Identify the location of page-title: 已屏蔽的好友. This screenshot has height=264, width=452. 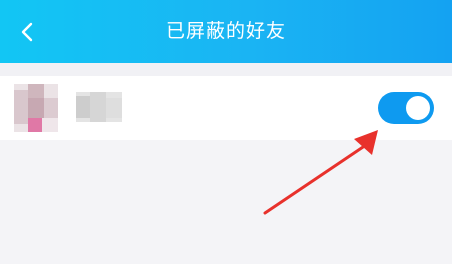
(225, 31).